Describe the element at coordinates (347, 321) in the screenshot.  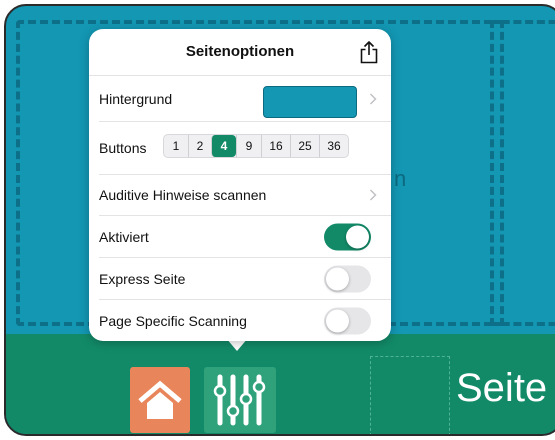
I see `page-scanning-toggle` at that location.